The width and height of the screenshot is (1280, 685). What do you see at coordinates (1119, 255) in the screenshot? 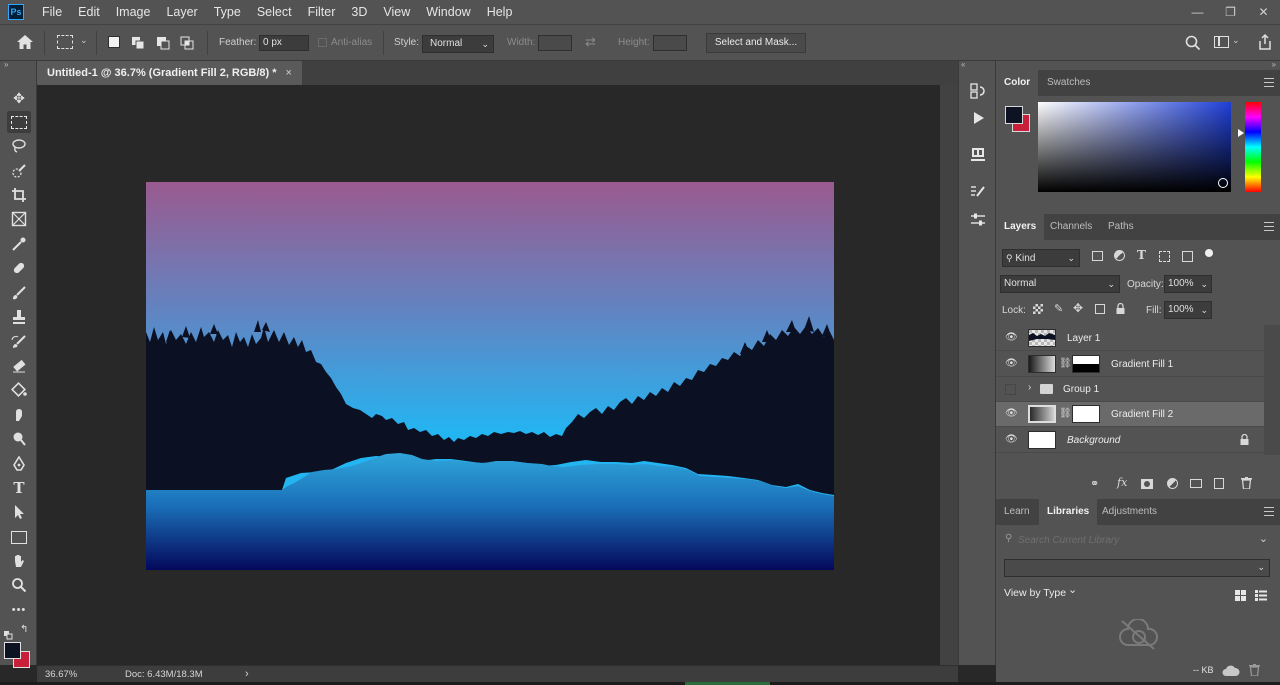
I see `filter-adjustment-icon` at bounding box center [1119, 255].